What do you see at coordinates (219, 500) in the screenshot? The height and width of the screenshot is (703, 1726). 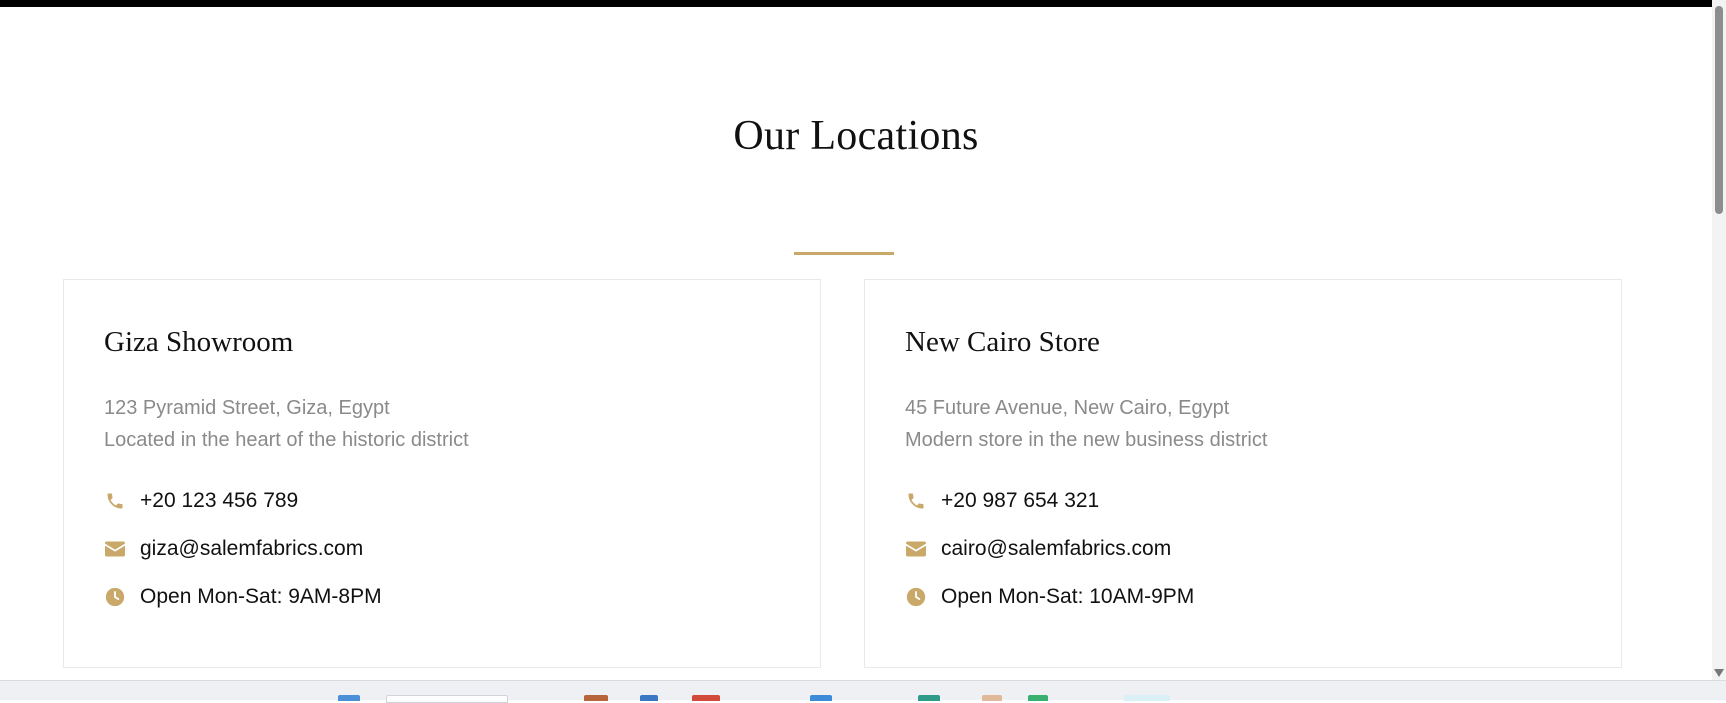 I see `phone-number: +20 123 456 789` at bounding box center [219, 500].